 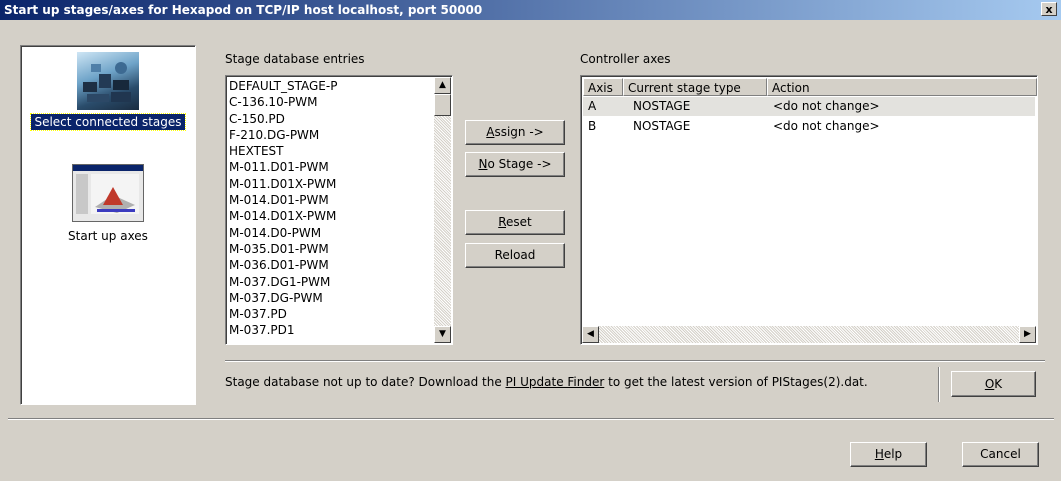 I want to click on scroll-left-button: ◀, so click(x=590, y=334).